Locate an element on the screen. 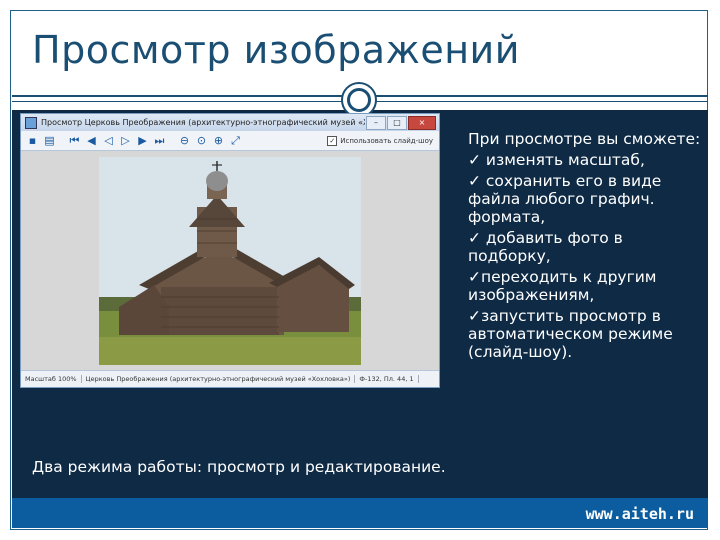 The height and width of the screenshot is (540, 720). slideshow-checkbox: ✓ Использовать слайд-шоу is located at coordinates (380, 140).